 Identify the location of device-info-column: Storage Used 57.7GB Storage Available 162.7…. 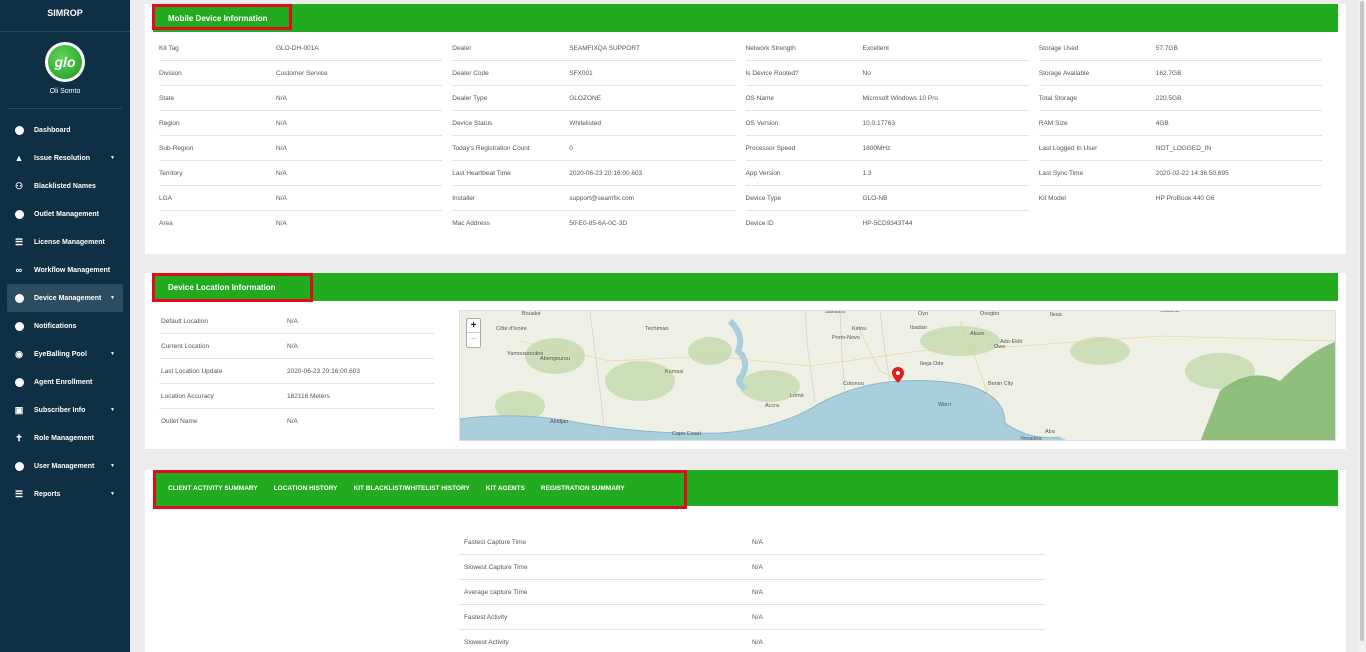
(1185, 136).